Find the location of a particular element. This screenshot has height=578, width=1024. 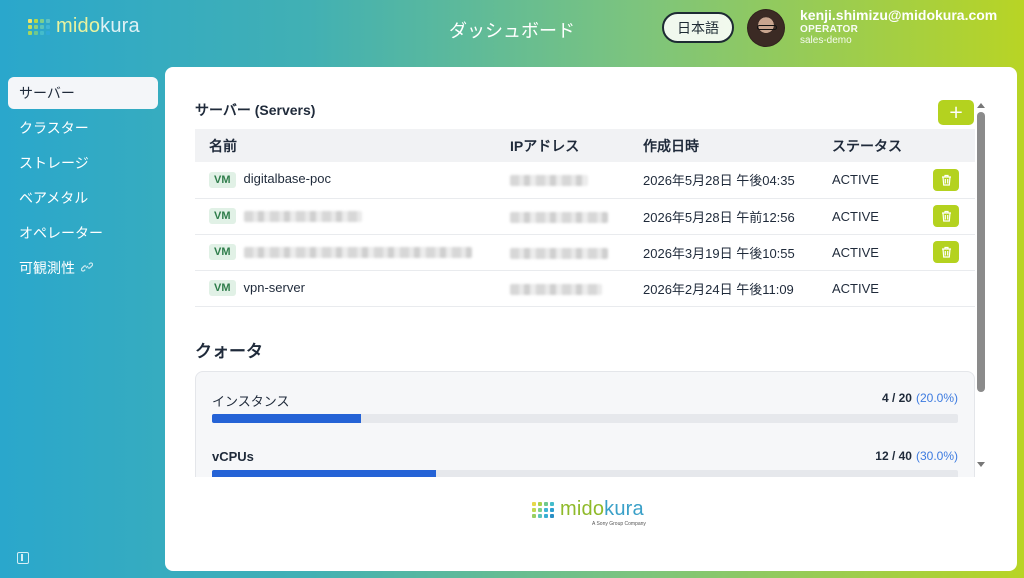

table-row: VM 2026年5月28日 午前12:56 ACTIVE is located at coordinates (585, 216).